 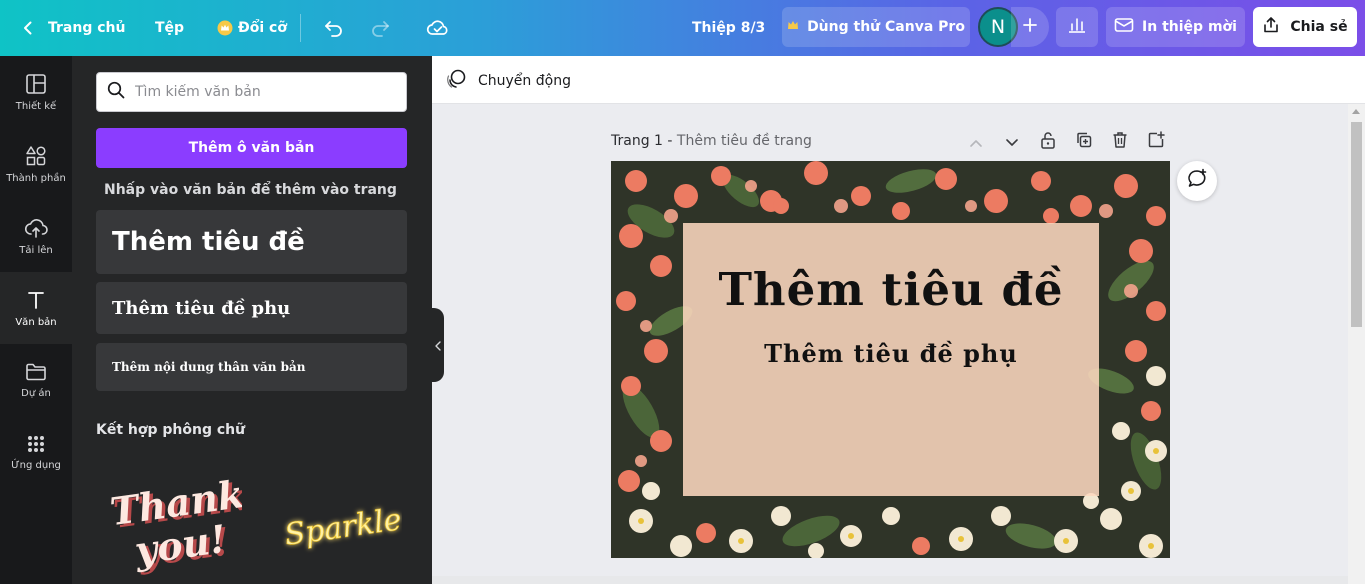 I want to click on share-label: Chia sẻ, so click(x=1319, y=27).